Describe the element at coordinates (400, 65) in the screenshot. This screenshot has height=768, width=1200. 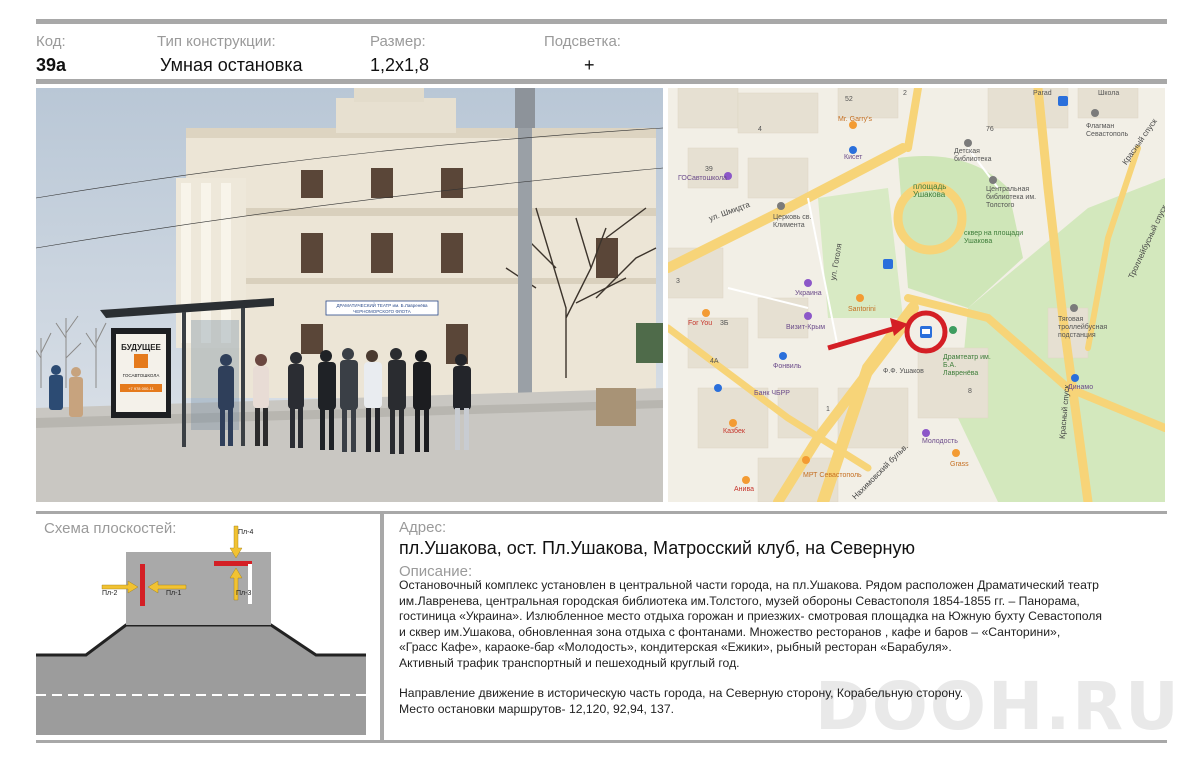
I see `size-value: 1,2х1,8` at that location.